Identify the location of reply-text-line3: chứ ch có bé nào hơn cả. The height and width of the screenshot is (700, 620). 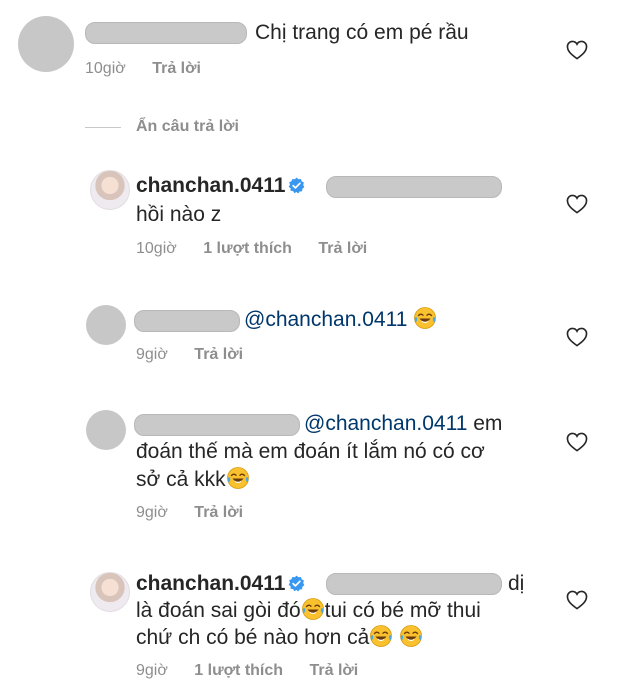
(279, 637).